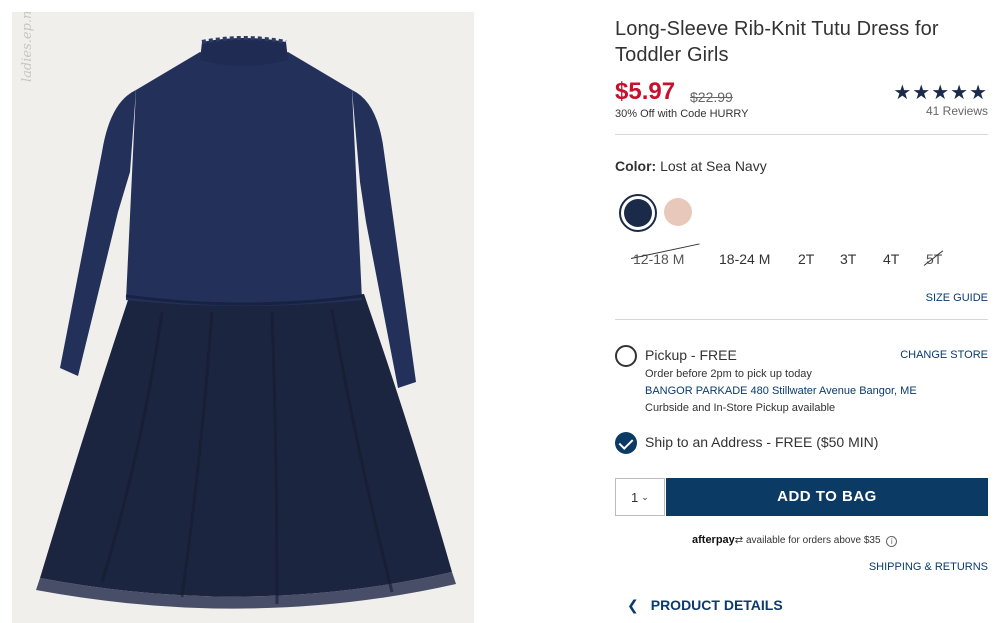 The image size is (1000, 623). Describe the element at coordinates (957, 111) in the screenshot. I see `reviews-link: 41 Reviews` at that location.